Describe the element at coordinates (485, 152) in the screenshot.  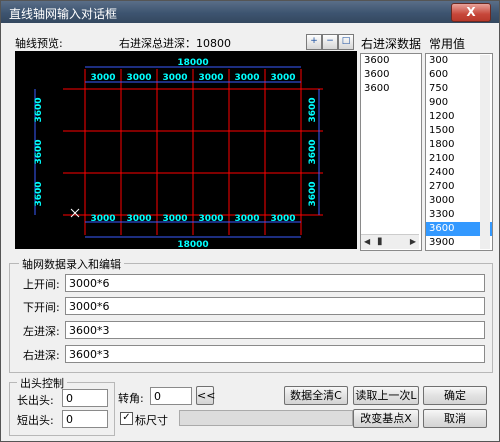
I see `common-values-vscroll` at that location.